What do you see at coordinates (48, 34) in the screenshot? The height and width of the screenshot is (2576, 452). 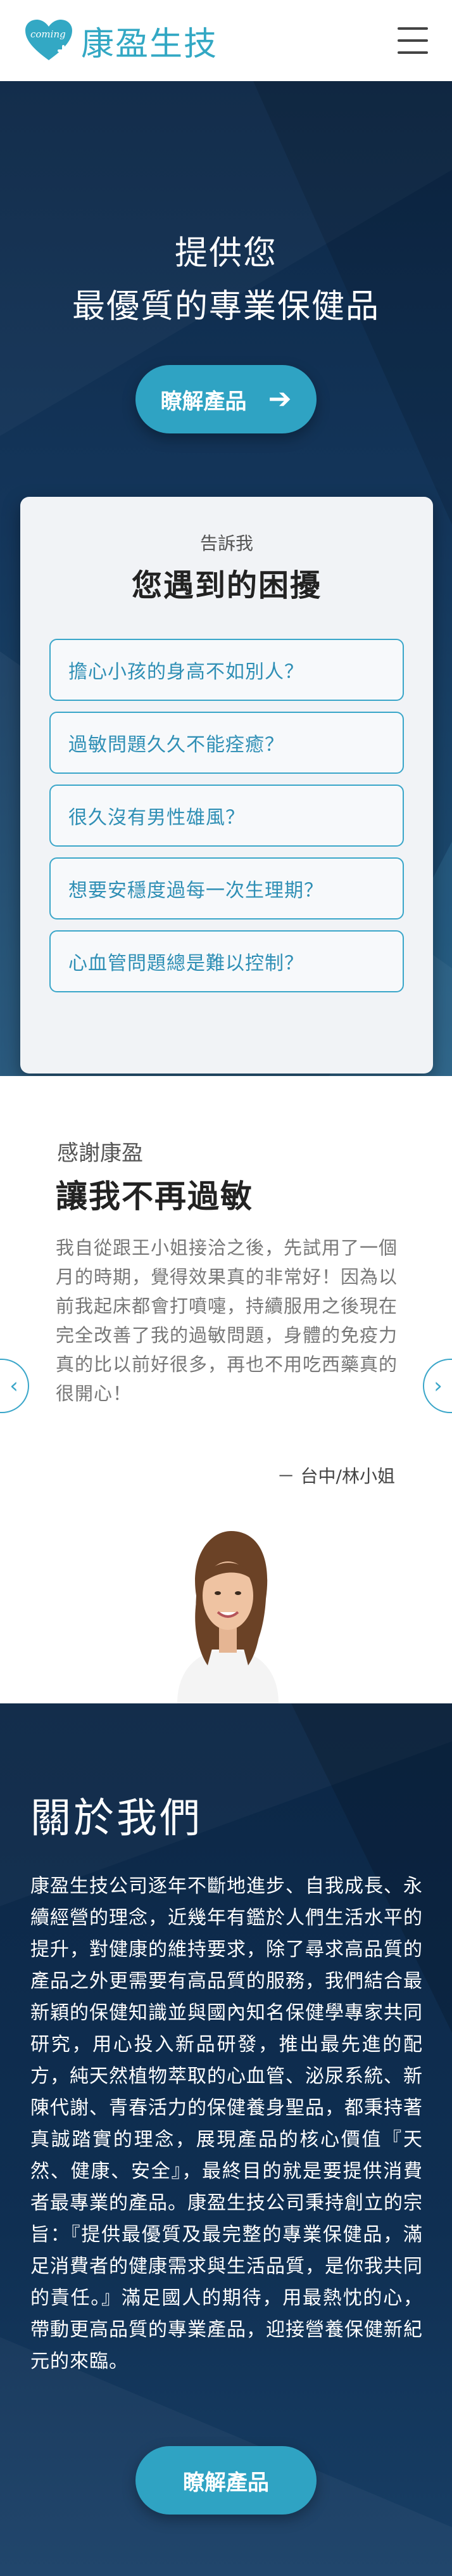 I see `logo-script-text: coming` at bounding box center [48, 34].